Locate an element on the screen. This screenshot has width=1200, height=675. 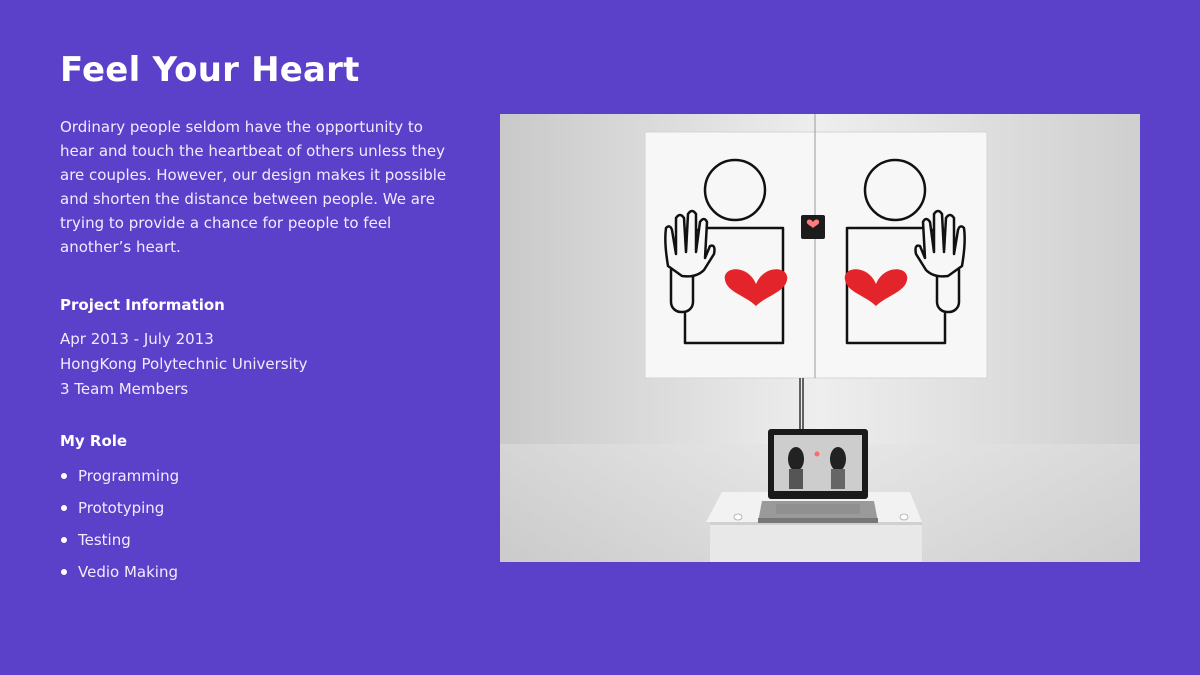
laptop is located at coordinates (818, 476).